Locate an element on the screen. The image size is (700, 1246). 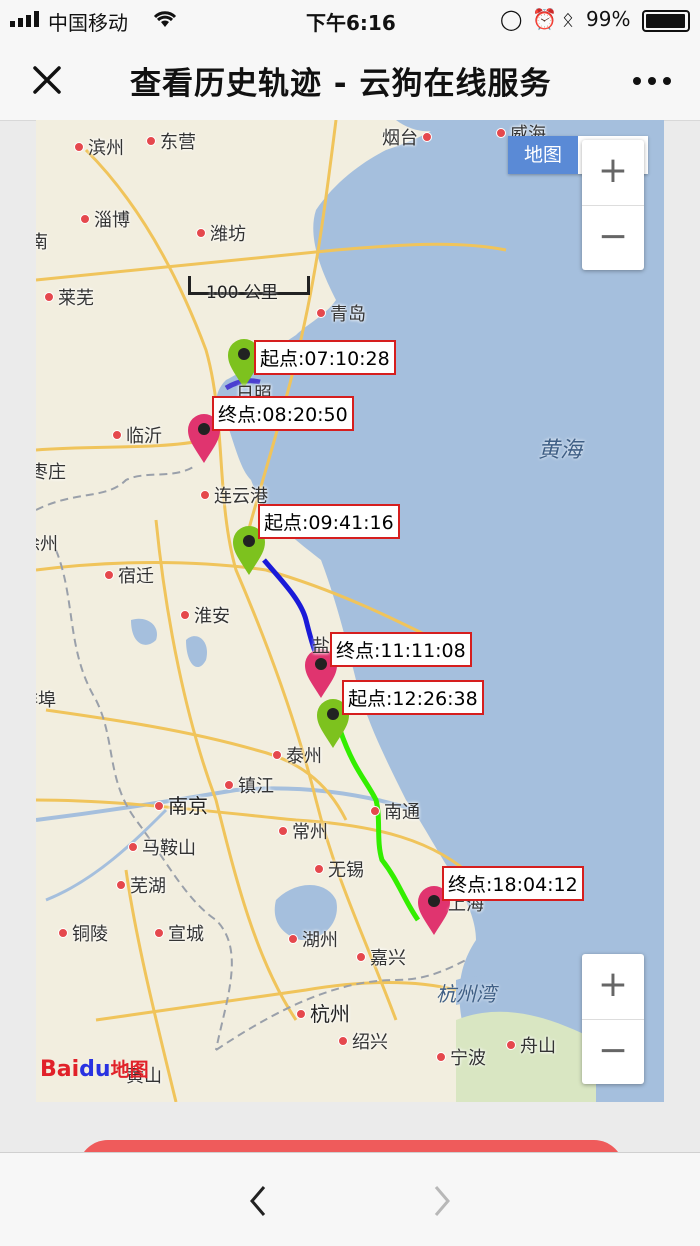
city-label: 莱芜 is located at coordinates (69, 297).